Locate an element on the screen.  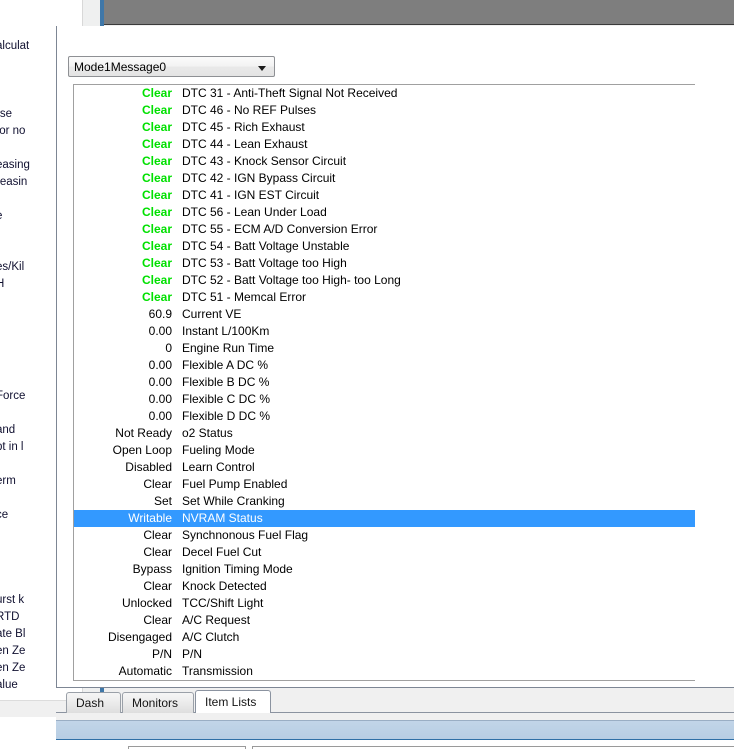
list-item: 0.00 Instant L/100Km is located at coordinates (384, 331).